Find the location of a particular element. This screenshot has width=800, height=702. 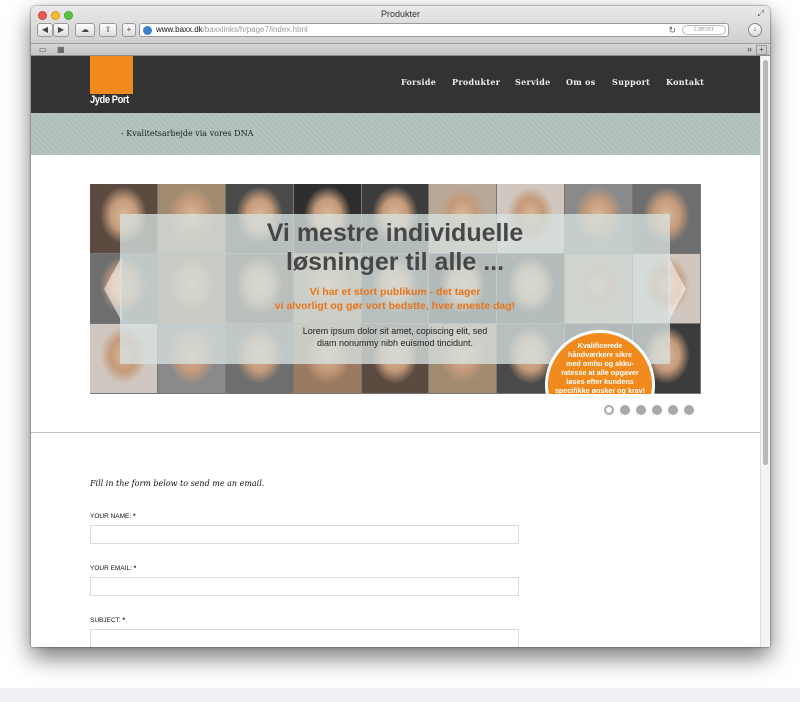

nav-support: Support is located at coordinates (631, 82).